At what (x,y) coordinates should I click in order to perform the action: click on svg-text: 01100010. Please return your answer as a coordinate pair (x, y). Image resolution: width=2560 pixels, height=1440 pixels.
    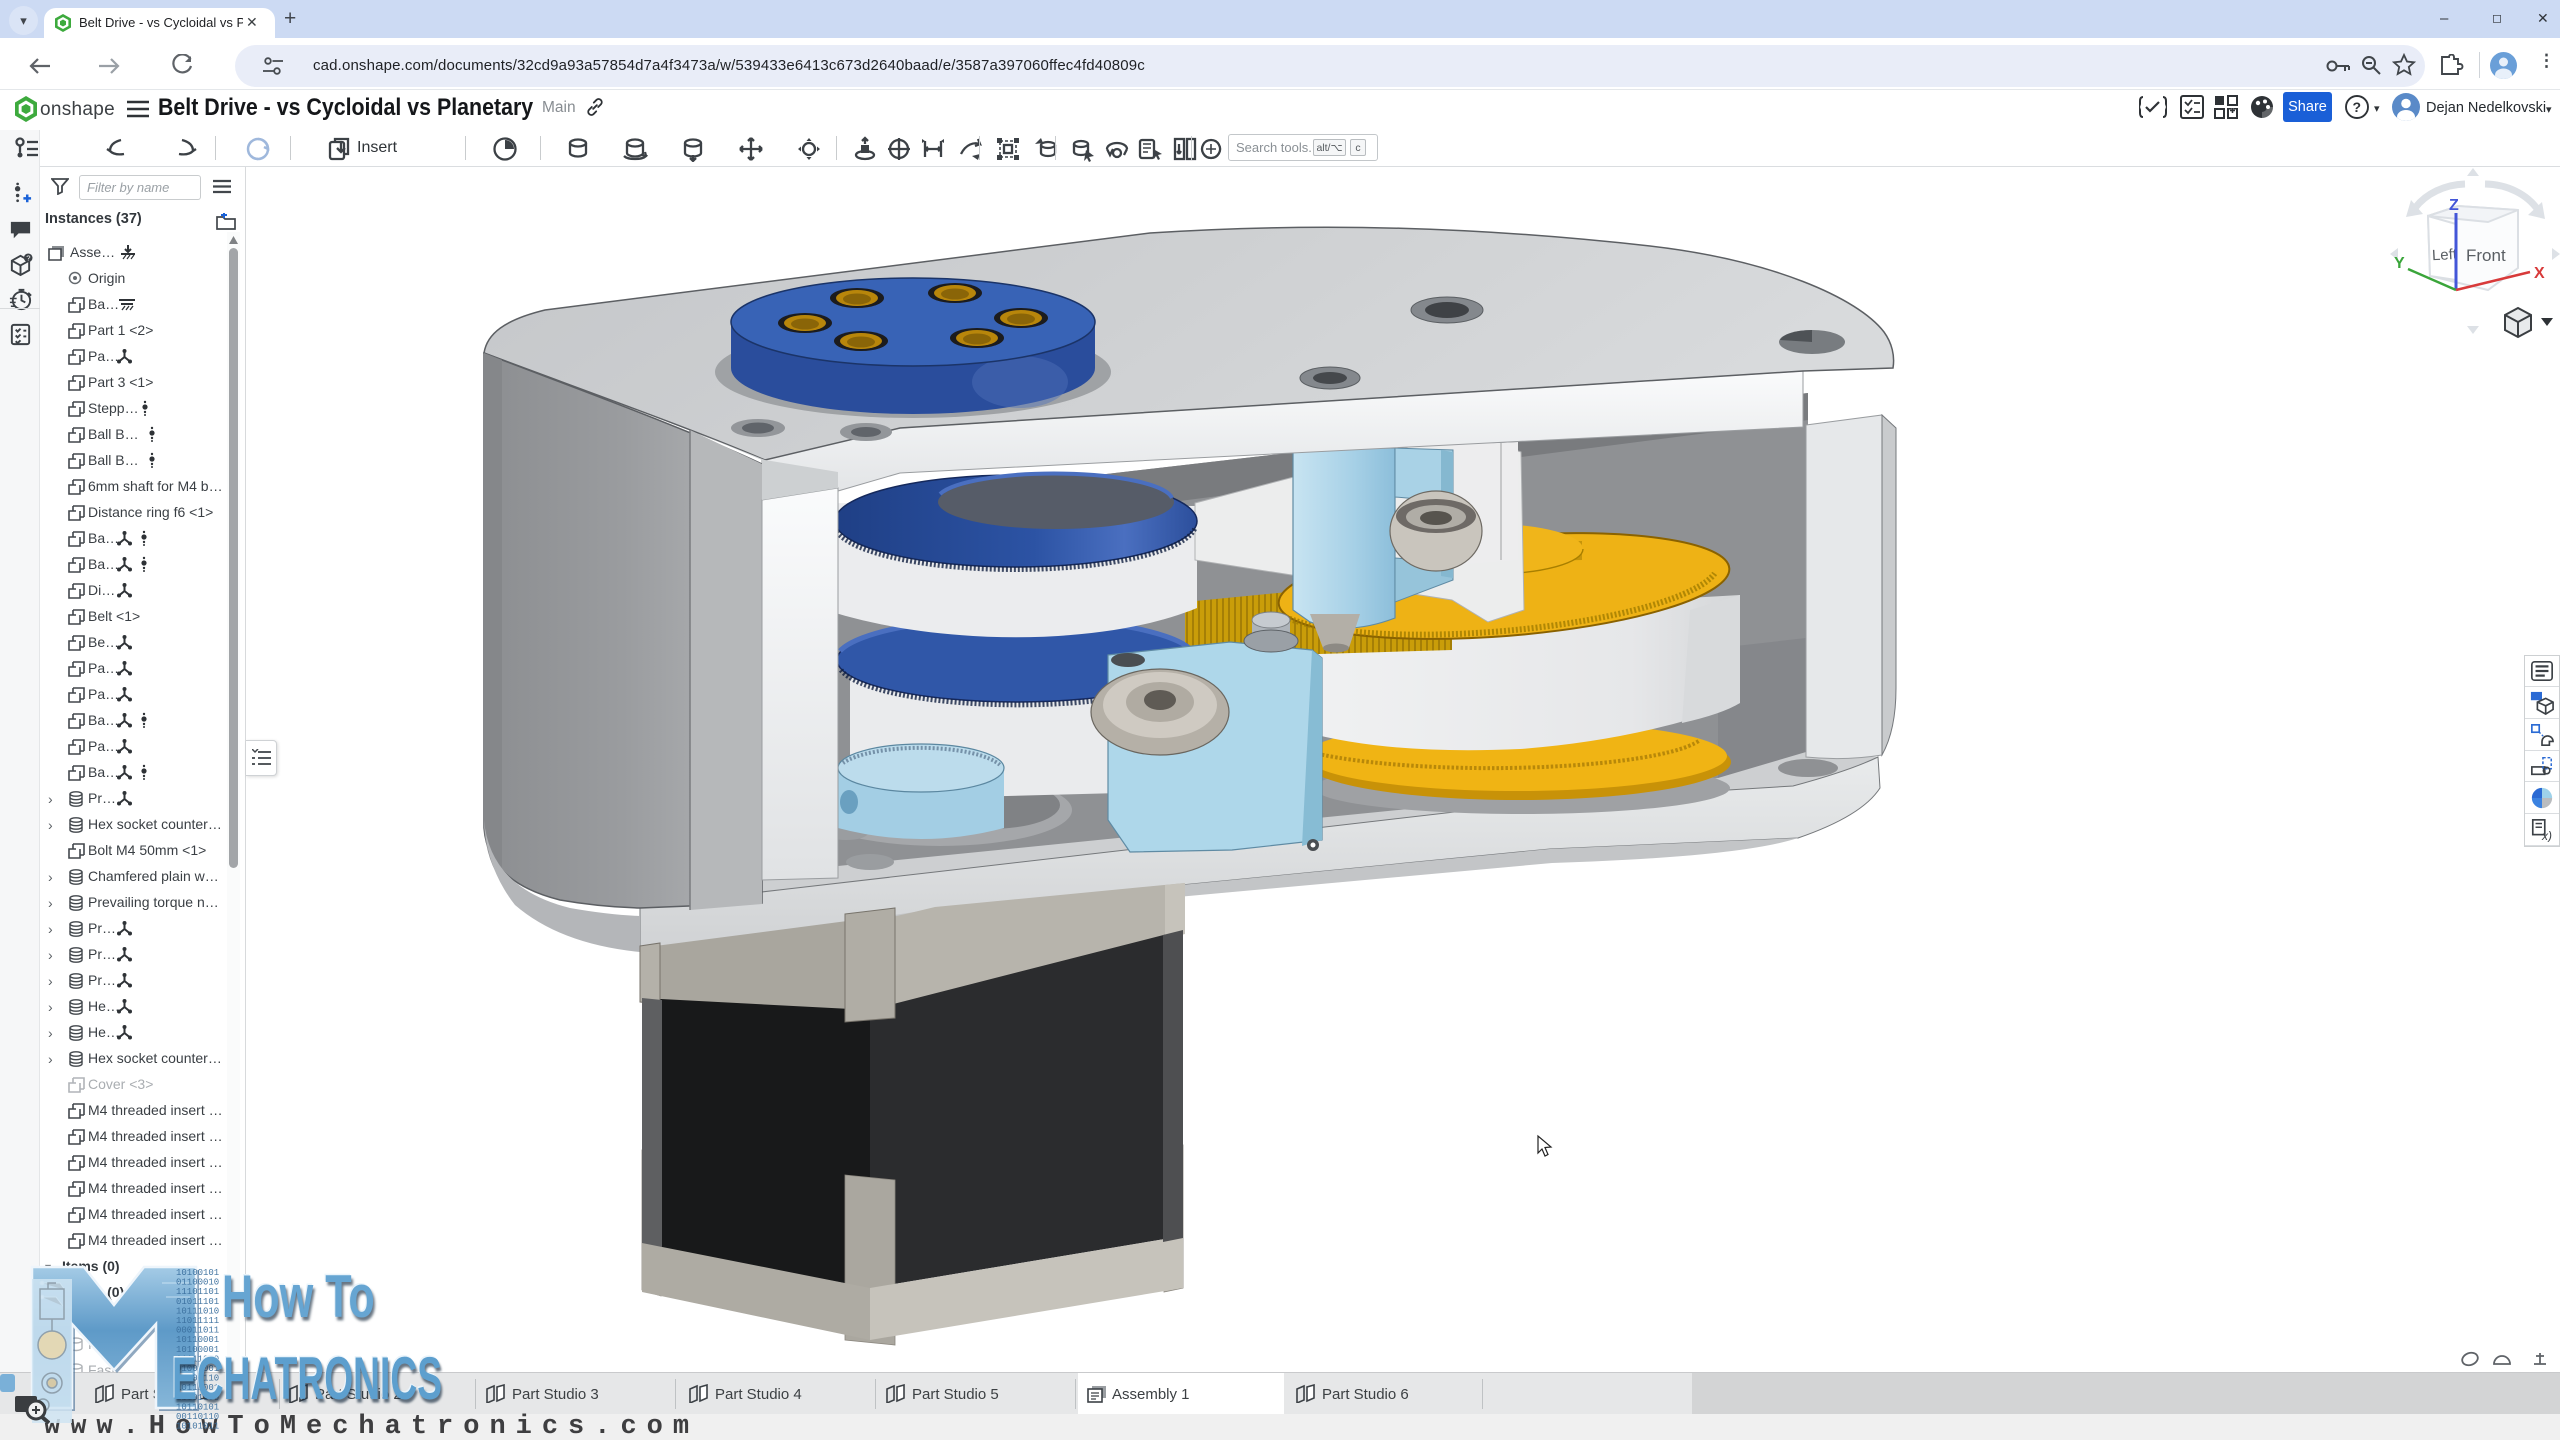
    Looking at the image, I should click on (197, 1283).